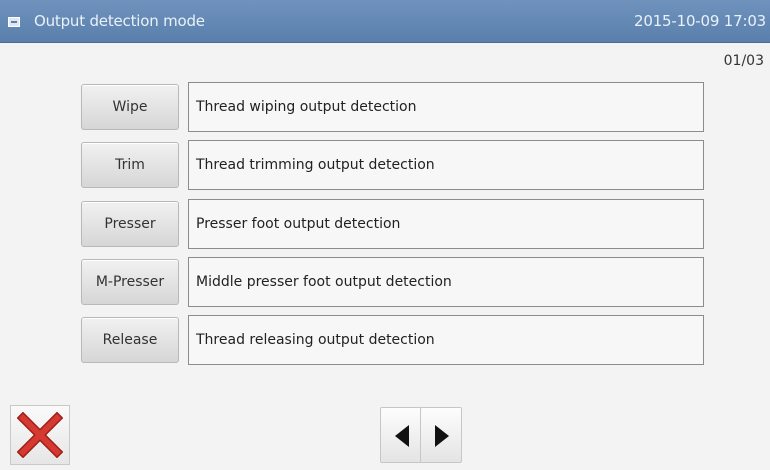  I want to click on list-item-trim: Trim Thread trimming output detection, so click(392, 165).